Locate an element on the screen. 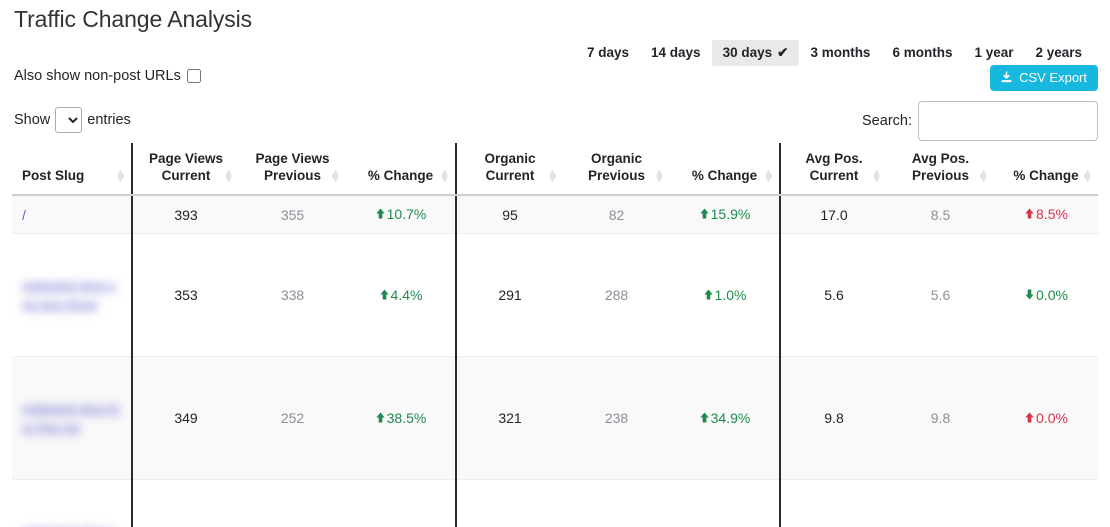 Image resolution: width=1110 pixels, height=527 pixels. percent-change-text: 10.7% is located at coordinates (406, 213).